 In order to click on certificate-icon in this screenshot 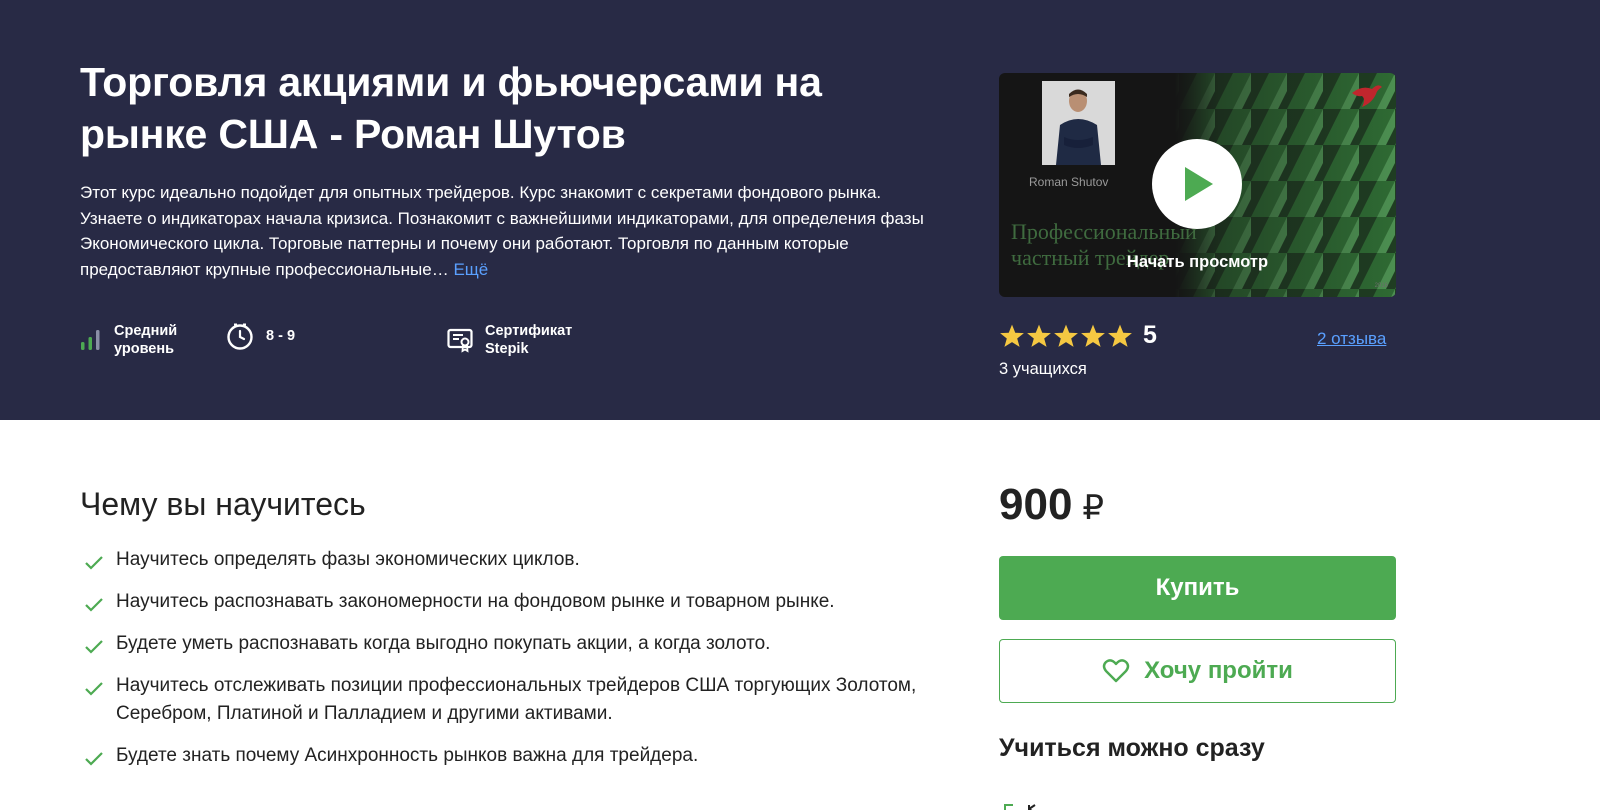, I will do `click(460, 340)`.